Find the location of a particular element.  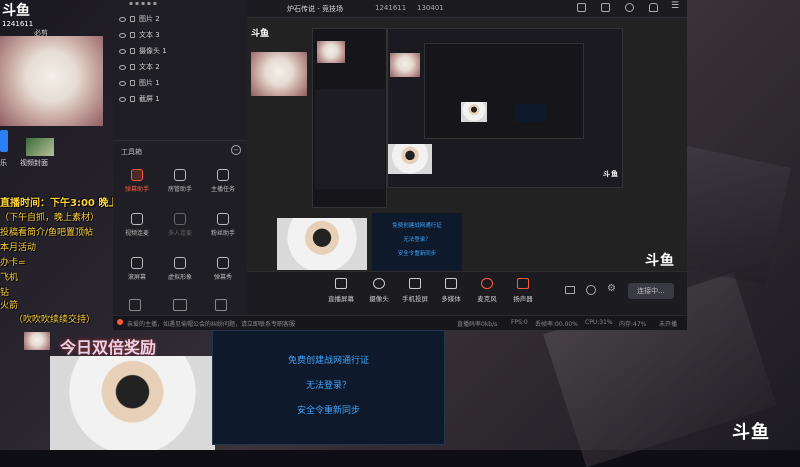

window-icon is located at coordinates (581, 7).